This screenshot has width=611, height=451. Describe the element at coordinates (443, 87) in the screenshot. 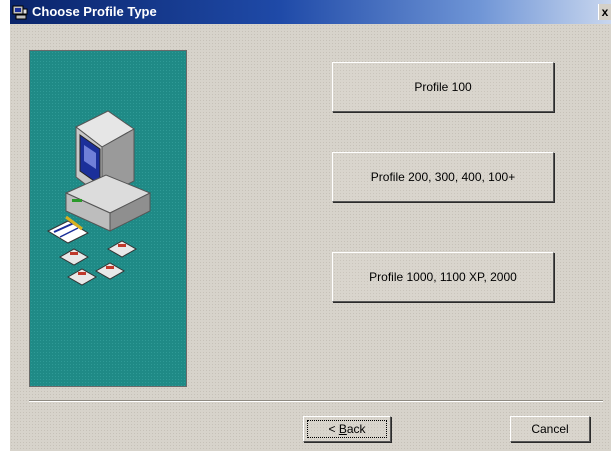

I see `profile-100-button: Profile 100` at that location.